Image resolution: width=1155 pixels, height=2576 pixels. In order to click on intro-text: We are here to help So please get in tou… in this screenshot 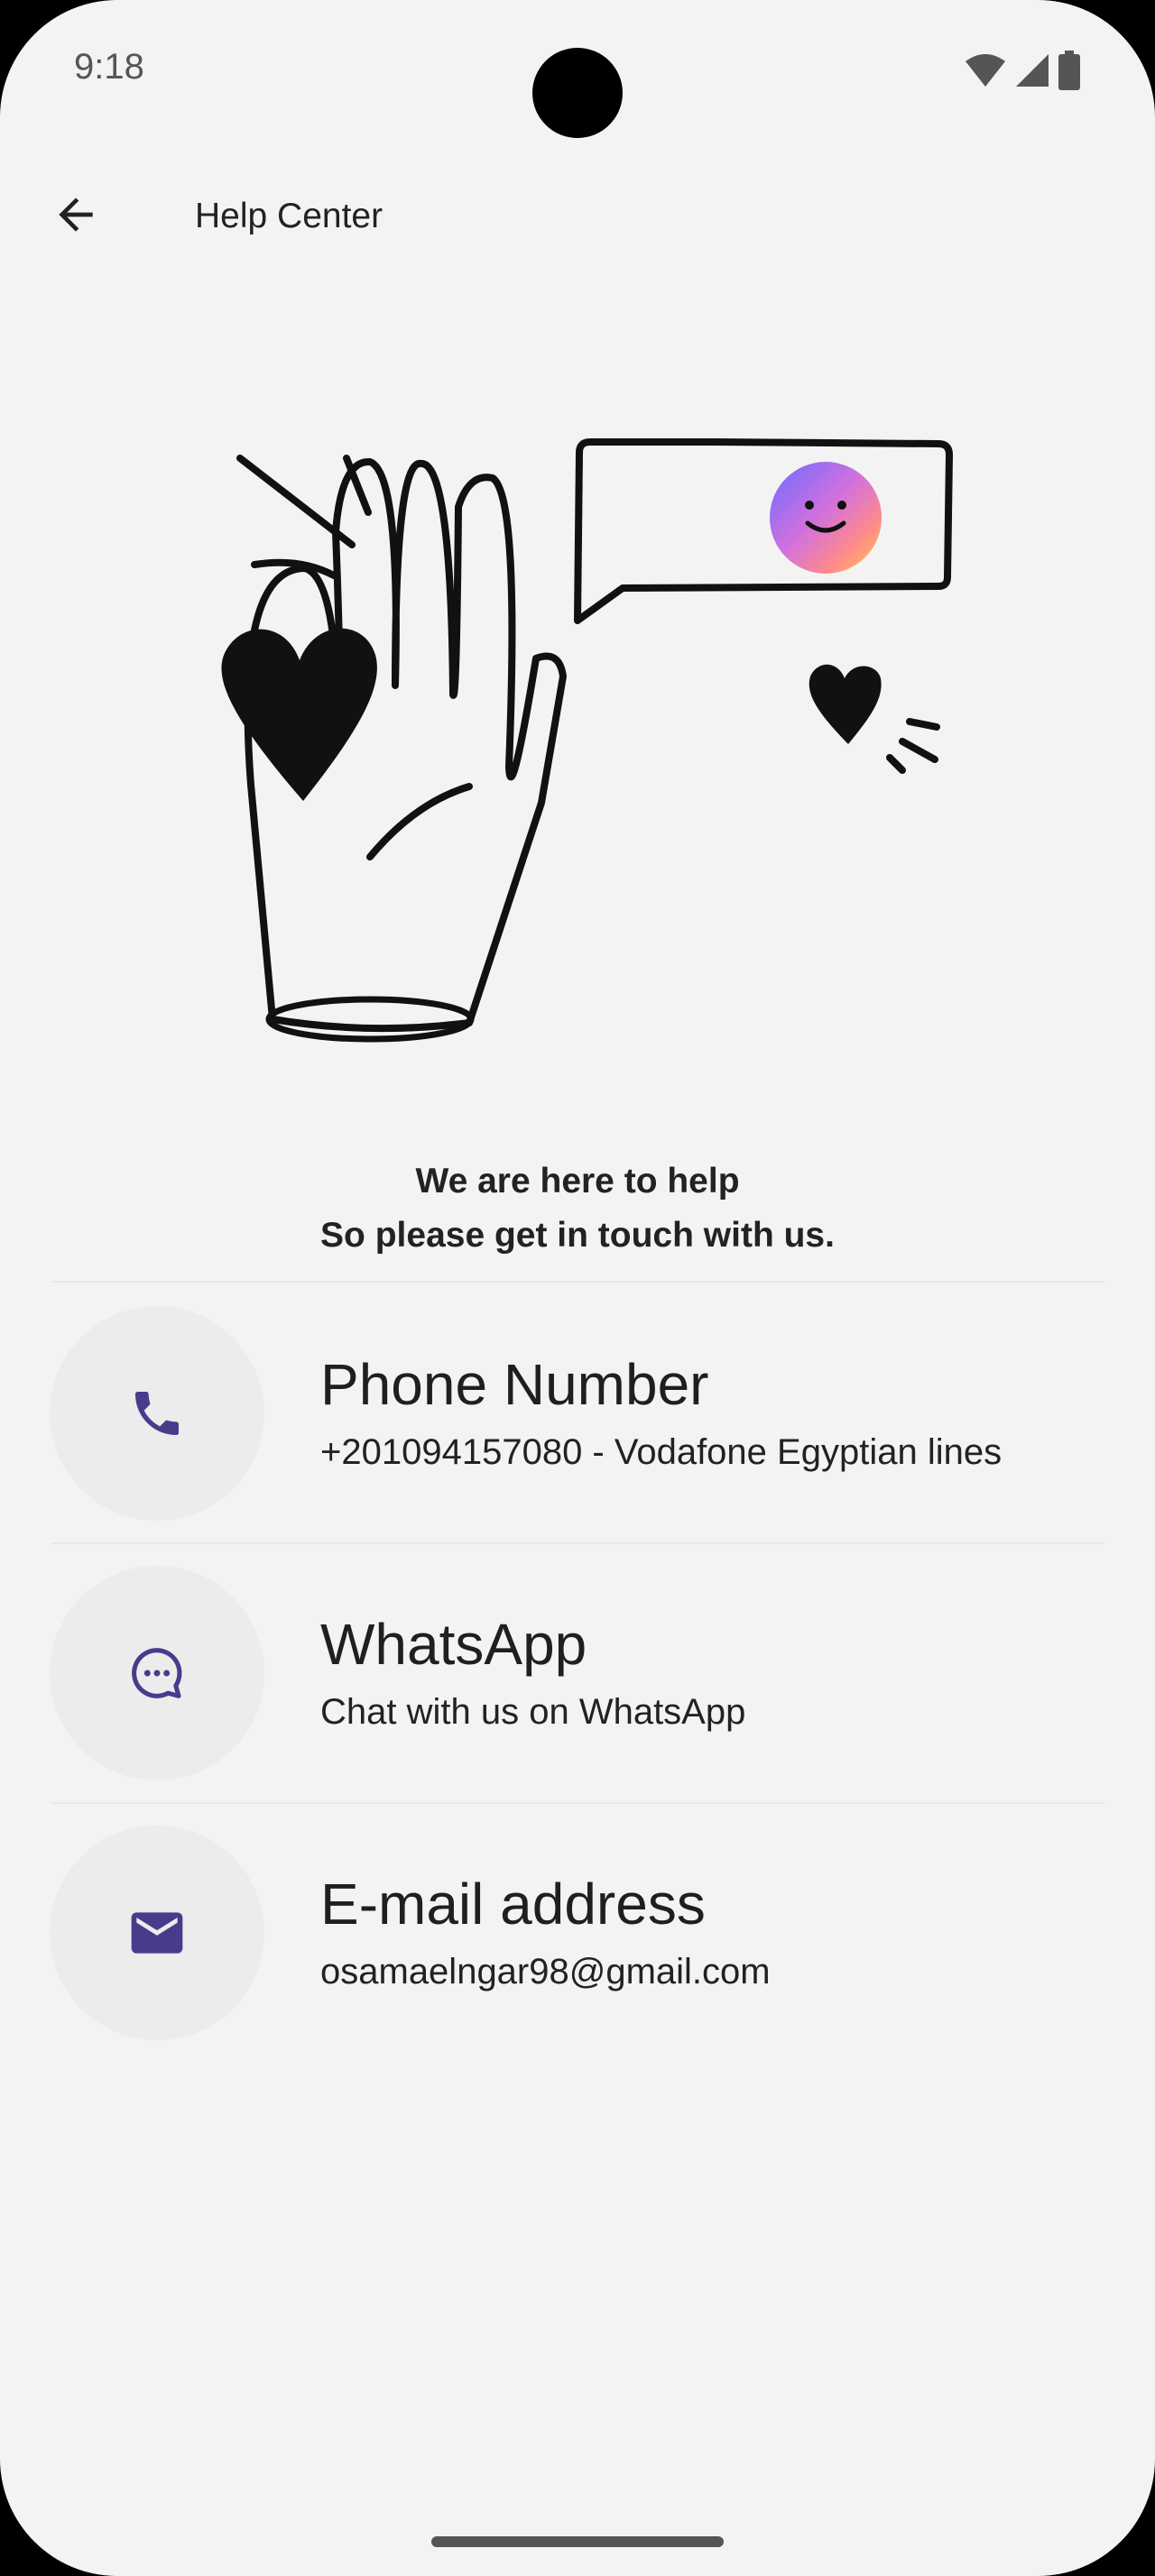, I will do `click(577, 1209)`.